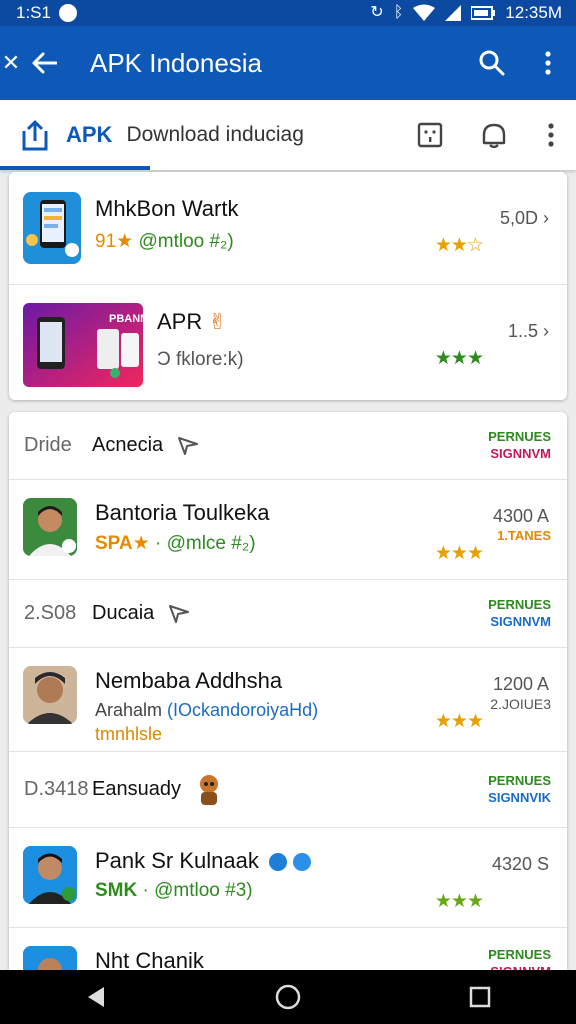 This screenshot has height=1024, width=576. I want to click on featured-item: MhkBon Wartk 91★ @mtloo #₂) 5,0D › ★★☆, so click(288, 228).